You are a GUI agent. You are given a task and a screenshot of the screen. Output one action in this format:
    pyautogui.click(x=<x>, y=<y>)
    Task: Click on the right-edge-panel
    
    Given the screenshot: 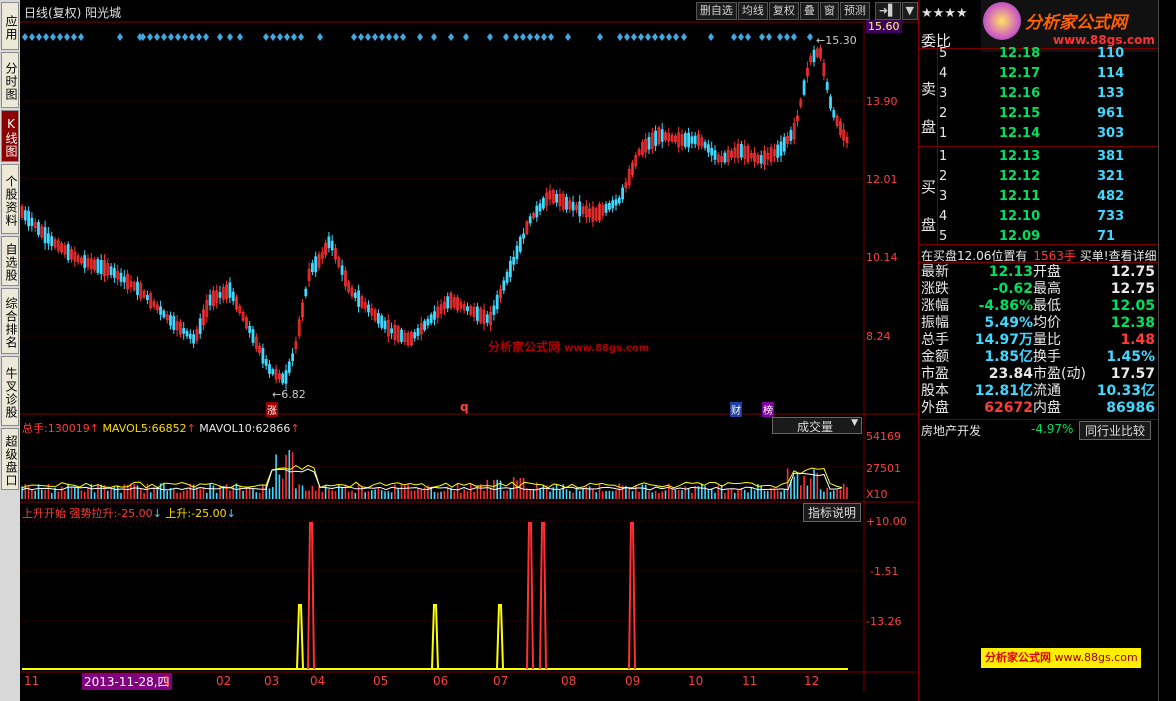 What is the action you would take?
    pyautogui.click(x=1167, y=350)
    